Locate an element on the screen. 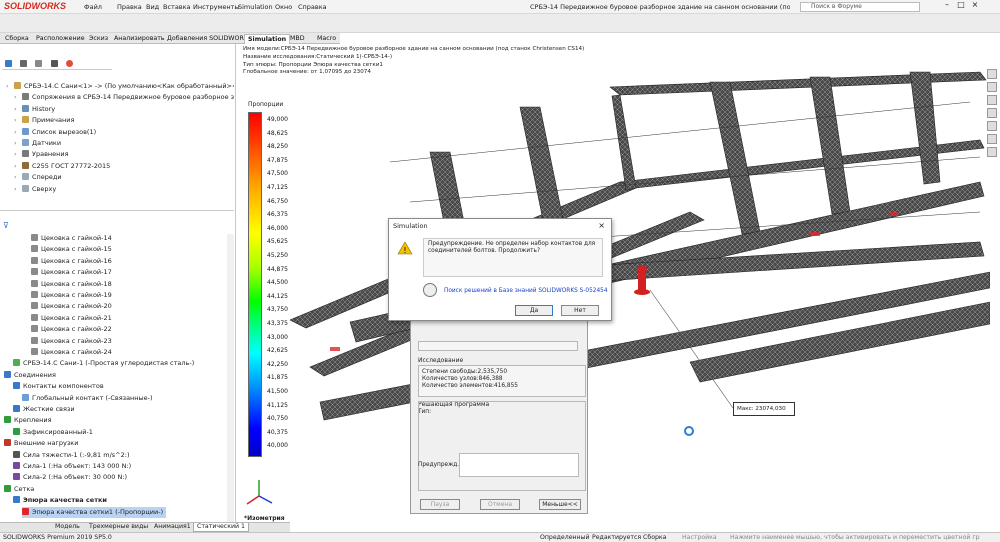 Image resolution: width=1000 pixels, height=542 pixels. sim-tree-item: Цековка с гайкой-22 is located at coordinates (71, 329).